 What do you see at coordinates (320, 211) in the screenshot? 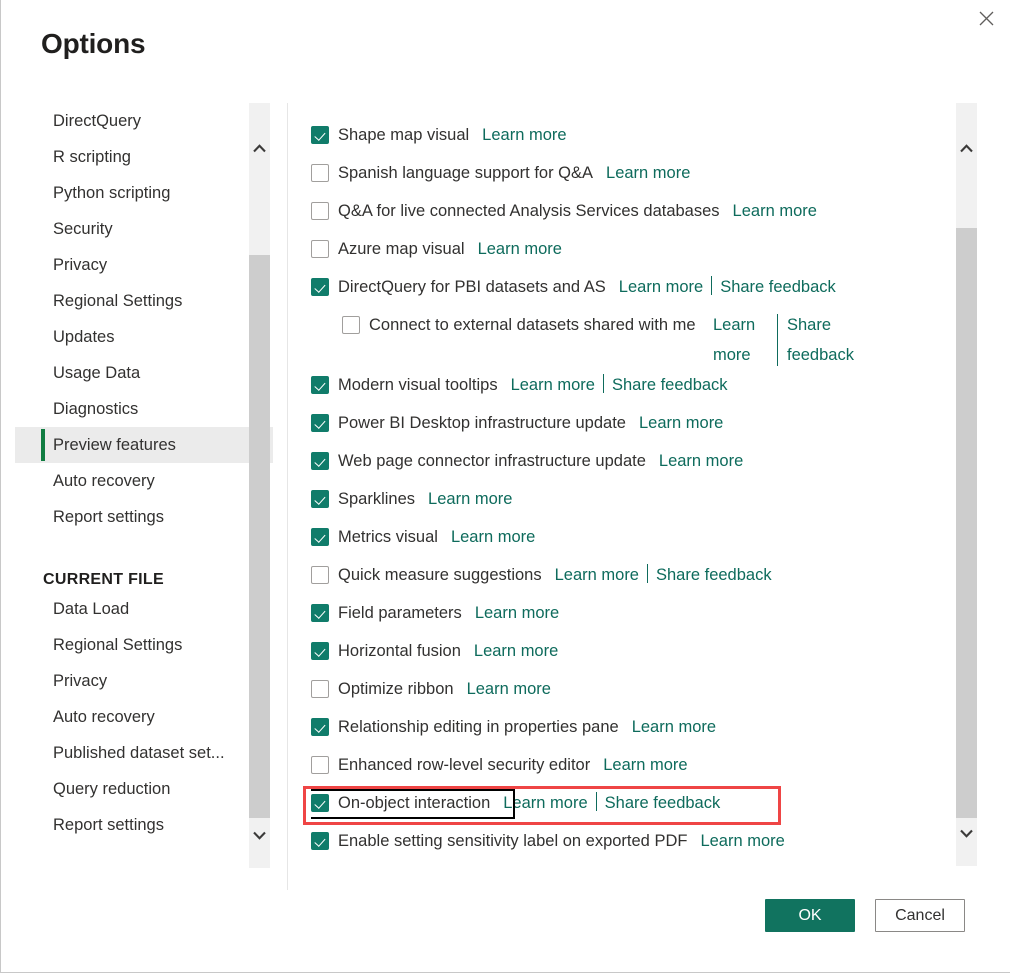
I see `checkbox-q-a-for-live-connected-analysis-services-databases` at bounding box center [320, 211].